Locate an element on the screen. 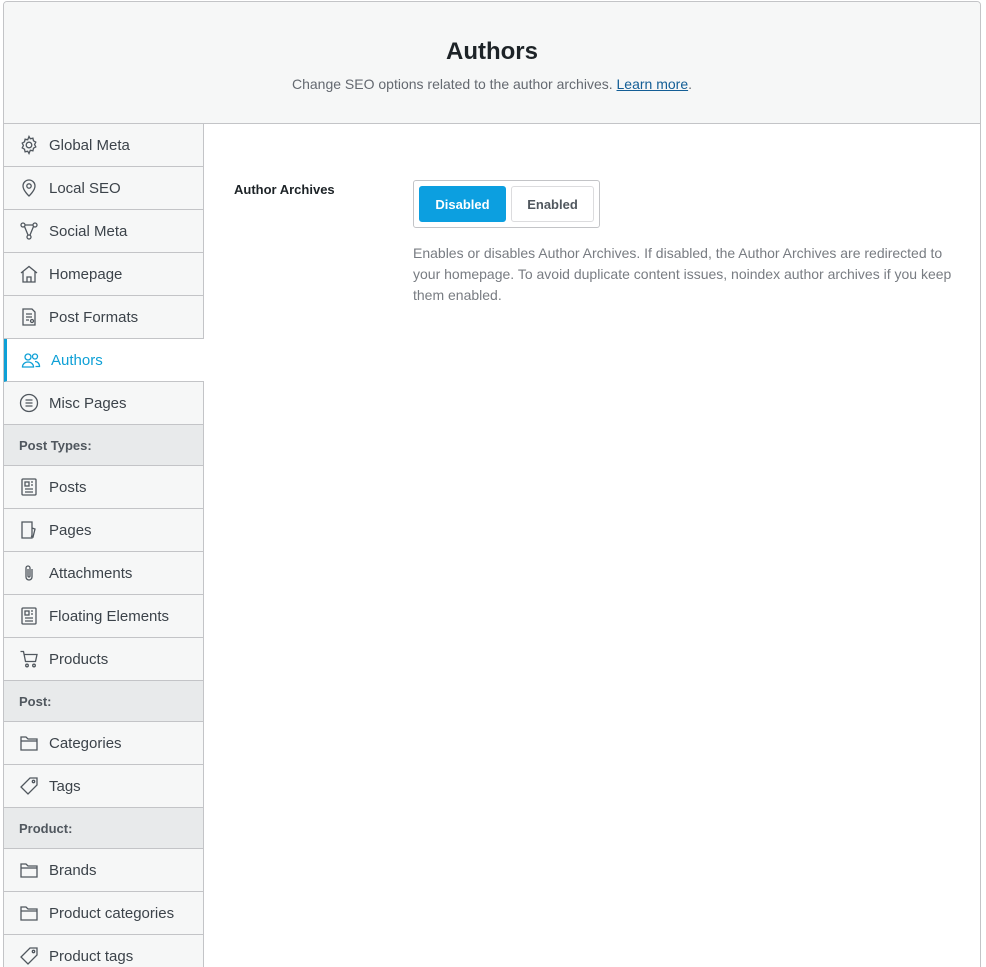 This screenshot has width=986, height=967. sidebar-item-label: Floating Elements is located at coordinates (109, 616).